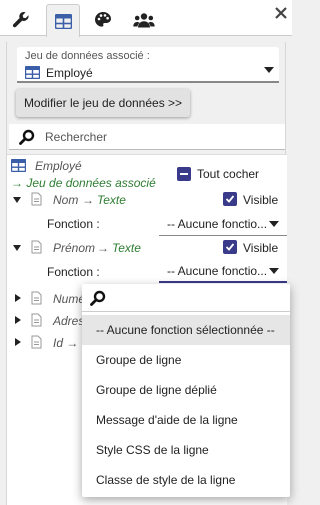 This screenshot has height=505, width=320. What do you see at coordinates (69, 73) in the screenshot?
I see `dataset-value: Employé` at bounding box center [69, 73].